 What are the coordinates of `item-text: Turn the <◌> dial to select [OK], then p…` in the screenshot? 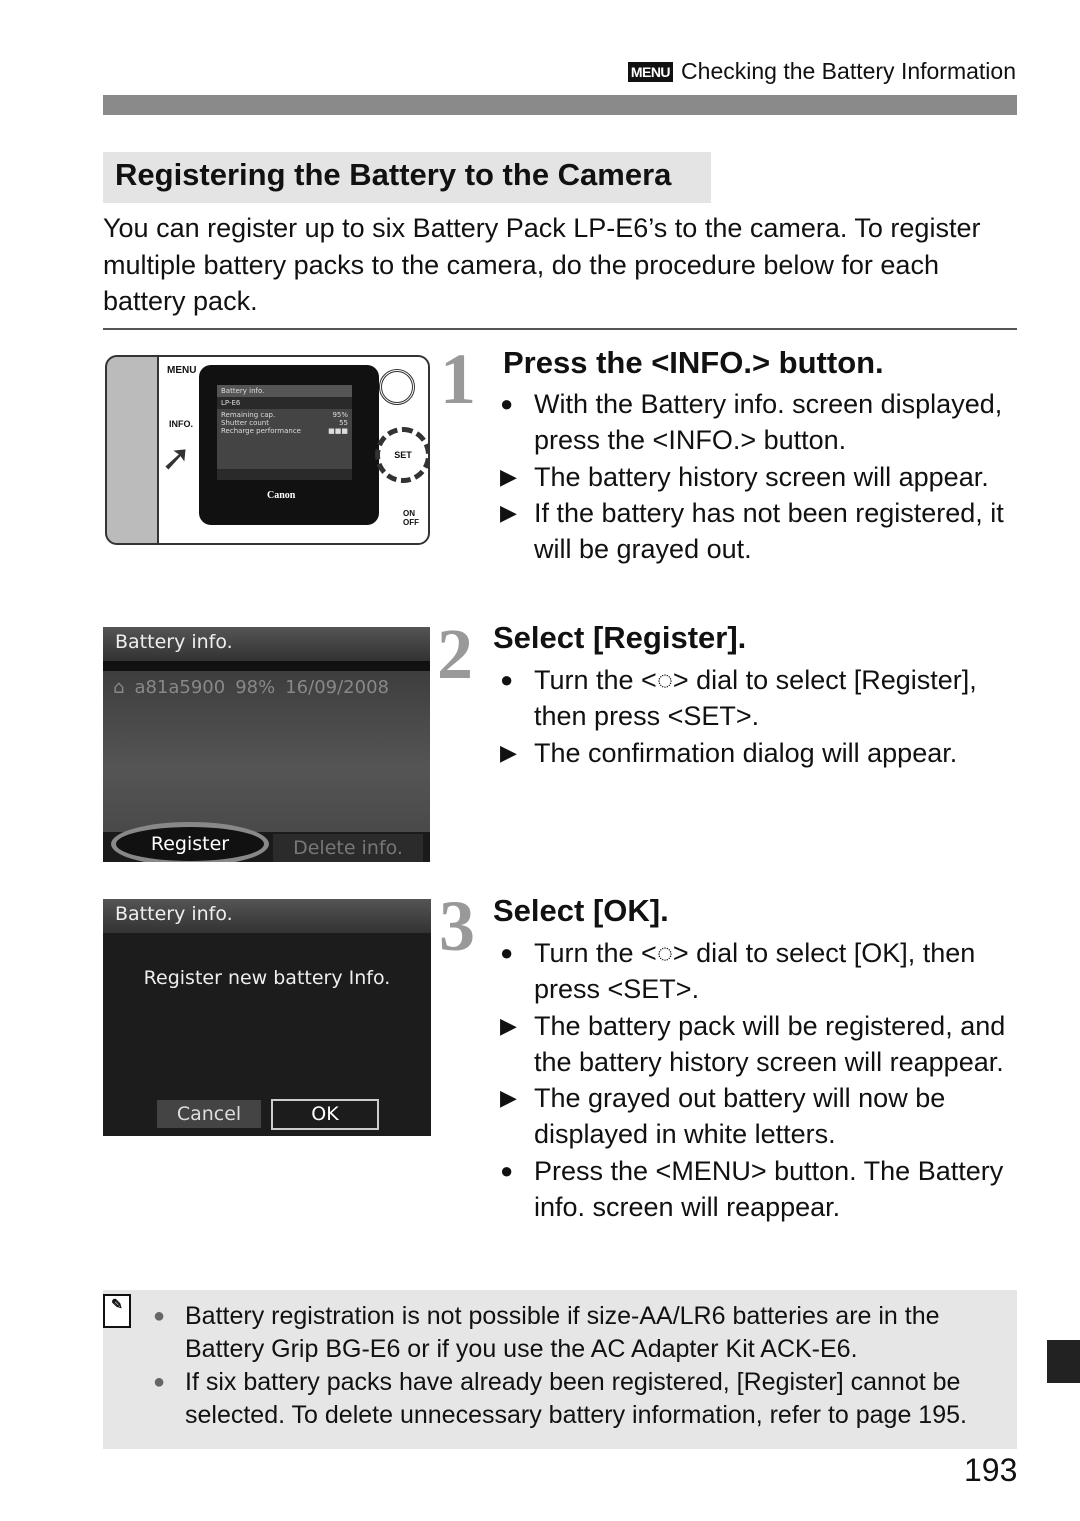 It's located at (755, 971).